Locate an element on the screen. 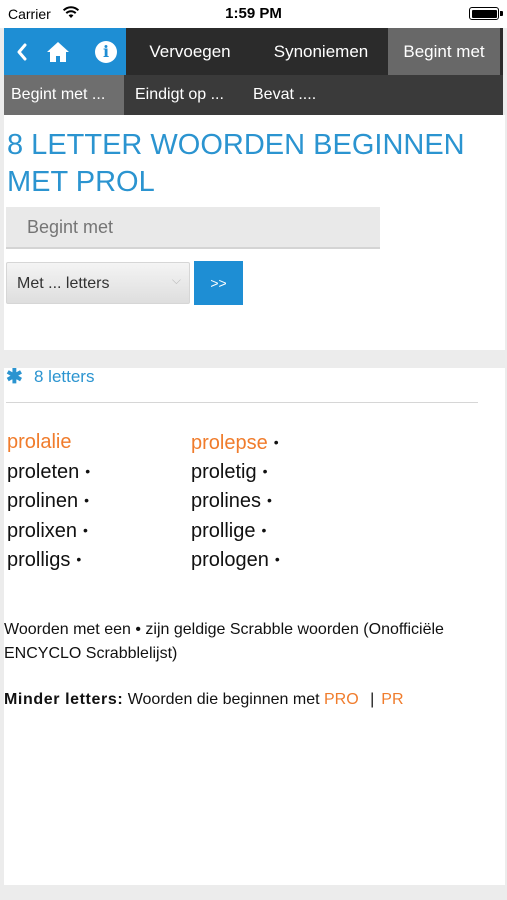 The image size is (507, 900). word-item: prolligs • is located at coordinates (44, 560).